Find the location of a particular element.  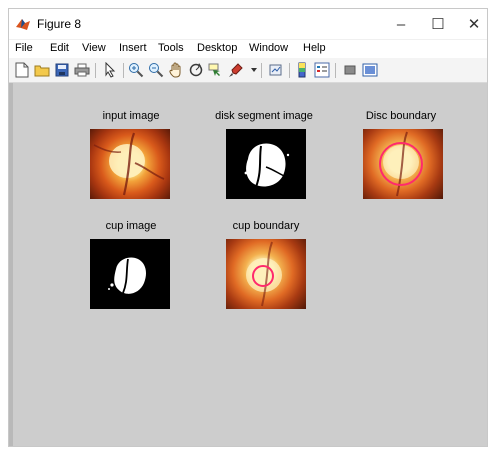

hide-plot-tools-icon is located at coordinates (350, 70).